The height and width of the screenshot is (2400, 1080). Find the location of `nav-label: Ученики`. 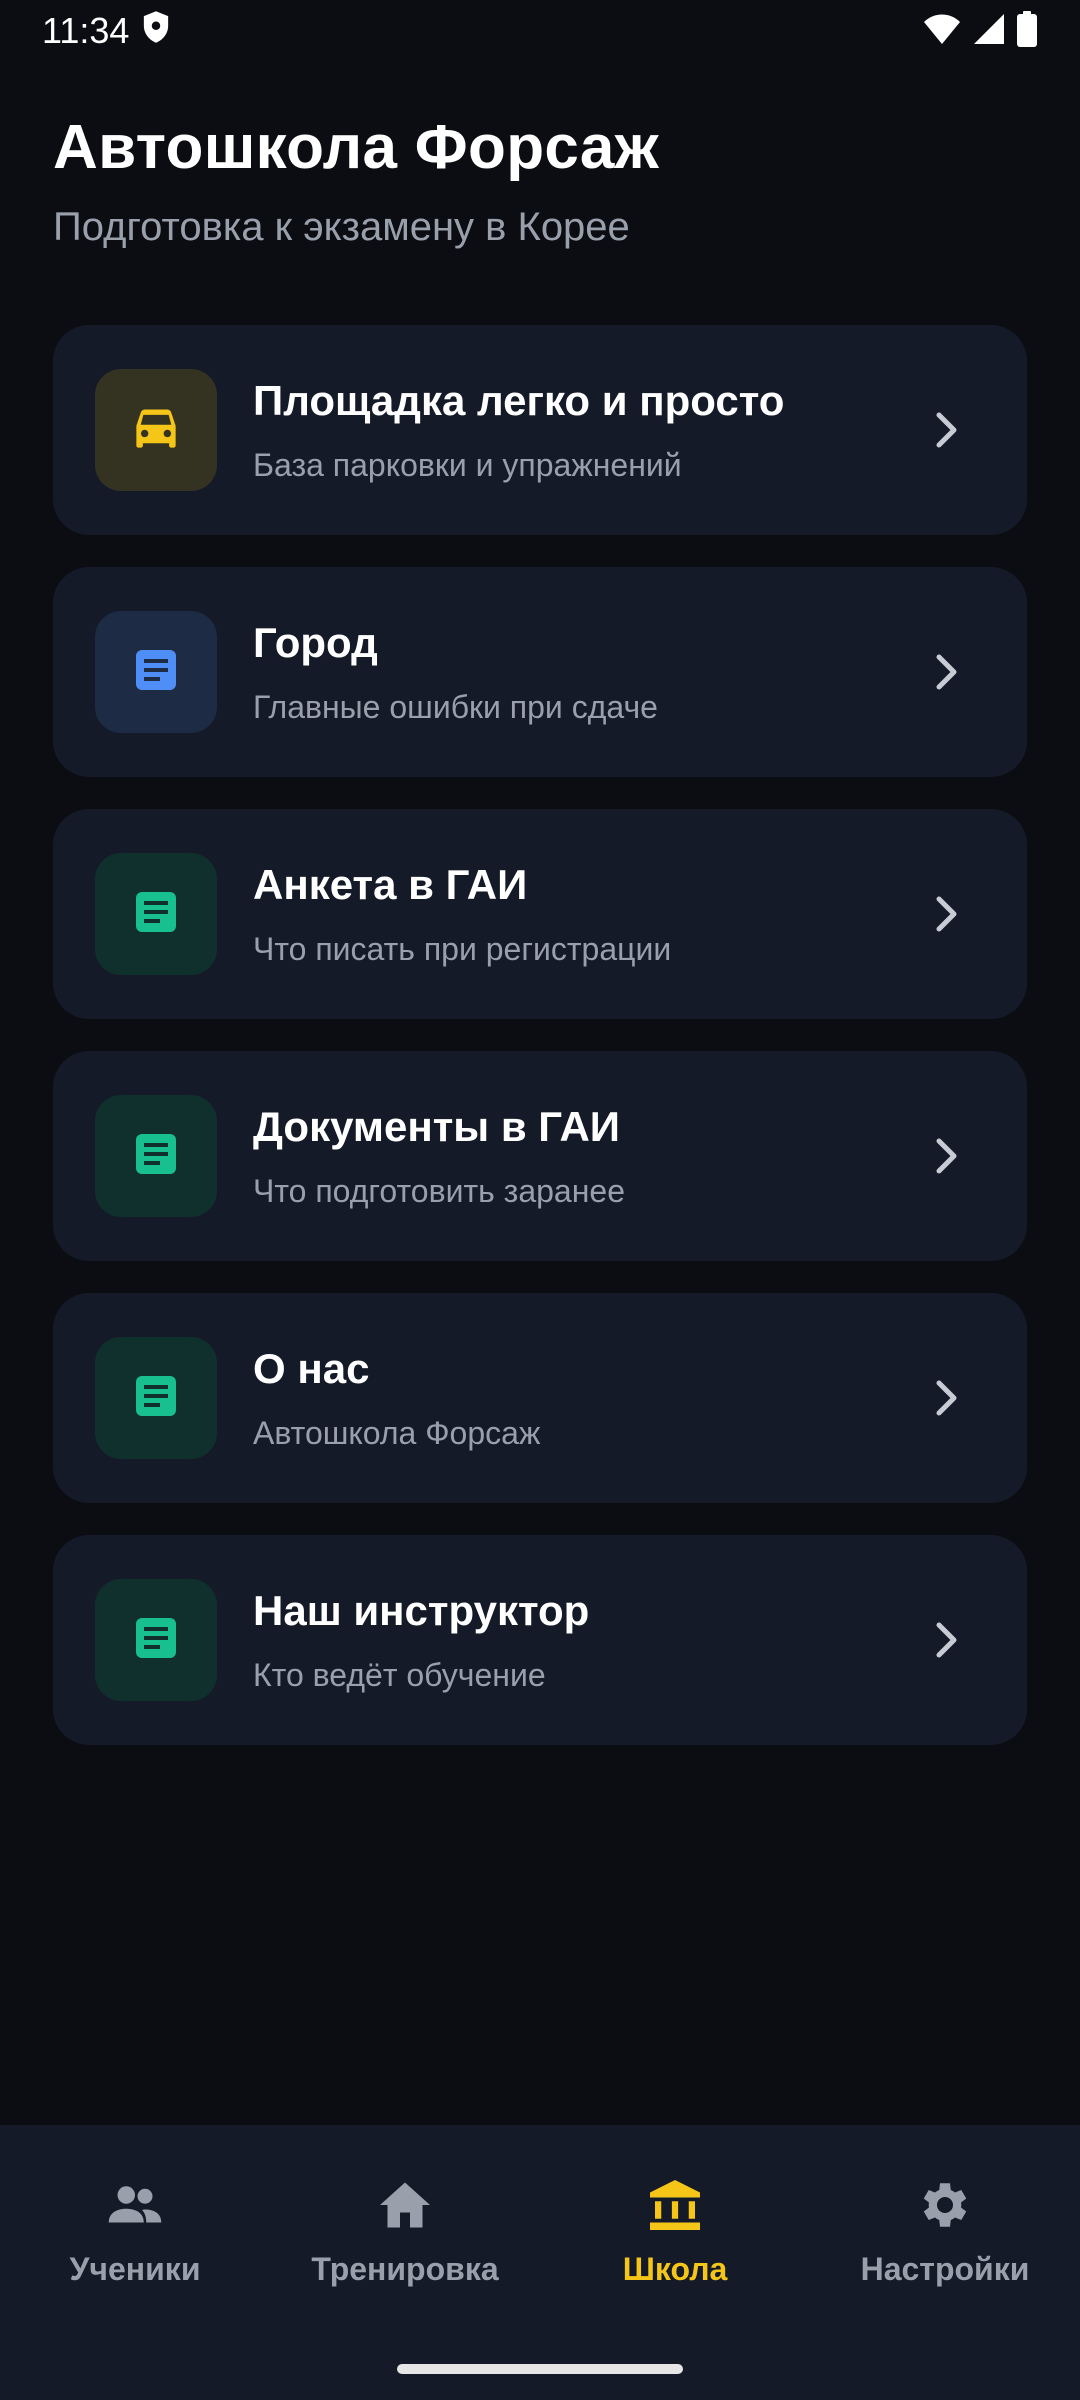

nav-label: Ученики is located at coordinates (135, 2269).